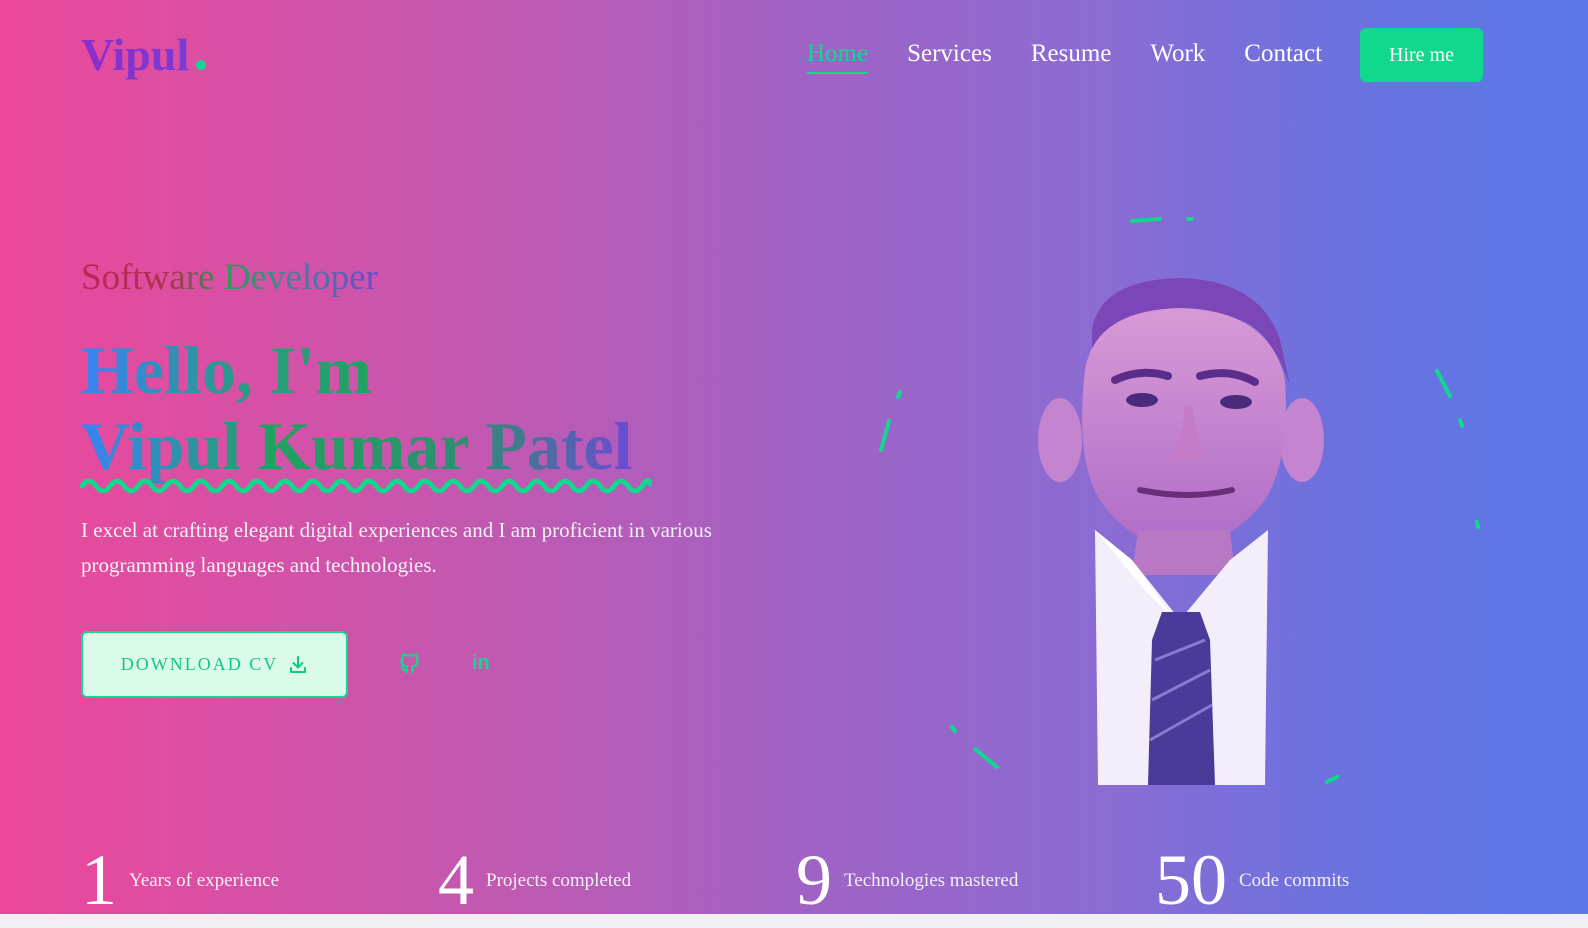 This screenshot has height=928, width=1588. I want to click on stat-technologies: 9 Technologies mastered, so click(907, 880).